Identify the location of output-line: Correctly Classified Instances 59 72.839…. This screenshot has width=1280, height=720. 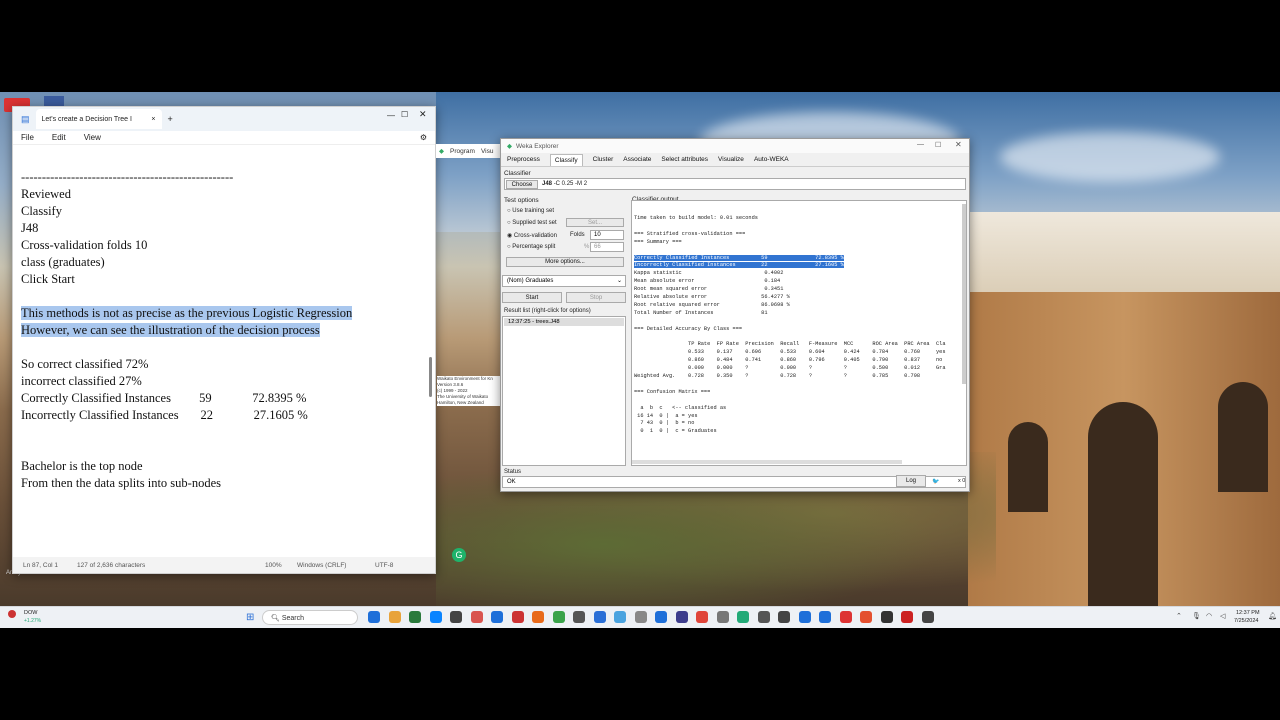
(739, 257).